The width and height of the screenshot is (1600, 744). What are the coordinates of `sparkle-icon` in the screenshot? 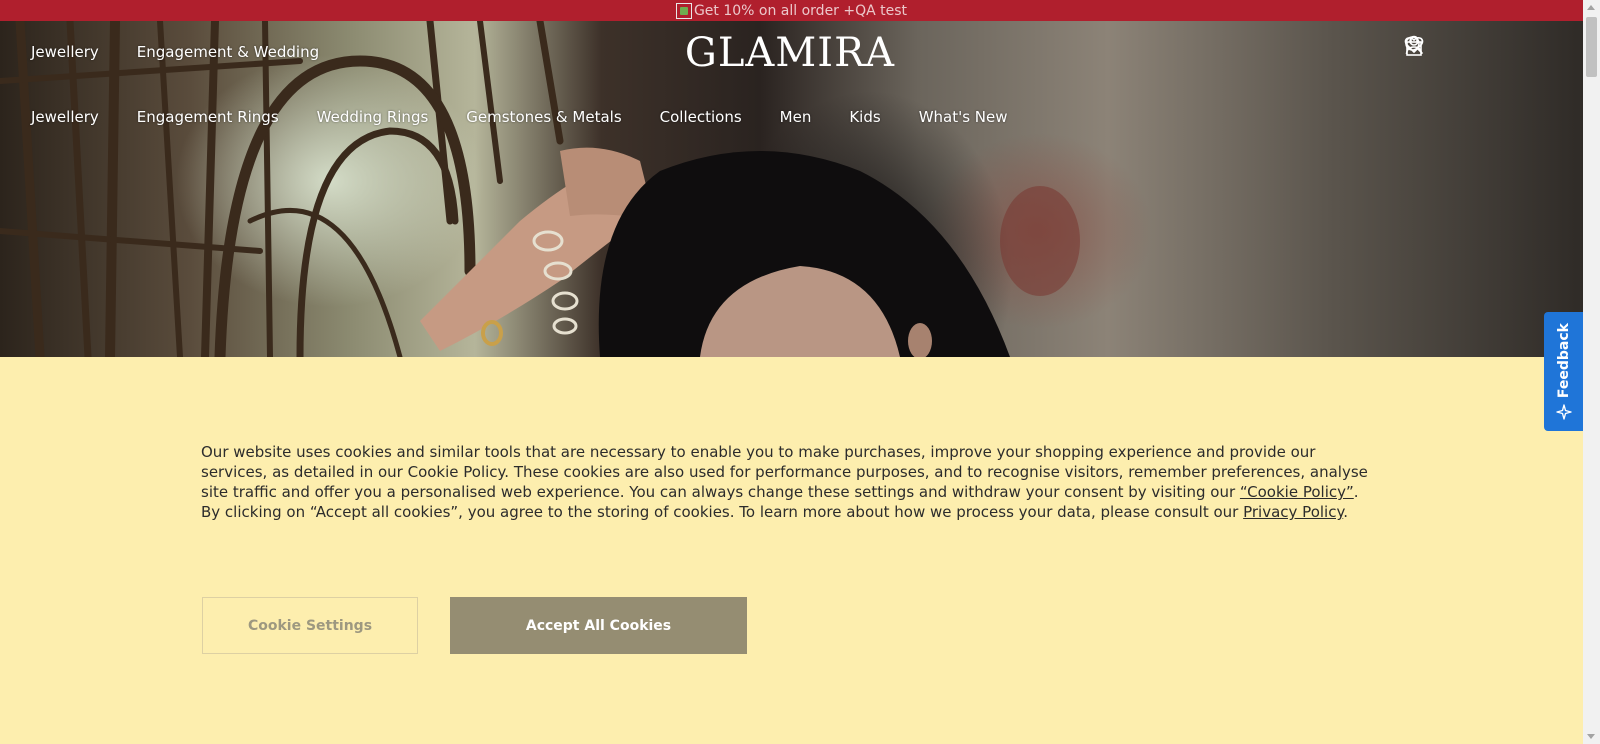 It's located at (1563, 412).